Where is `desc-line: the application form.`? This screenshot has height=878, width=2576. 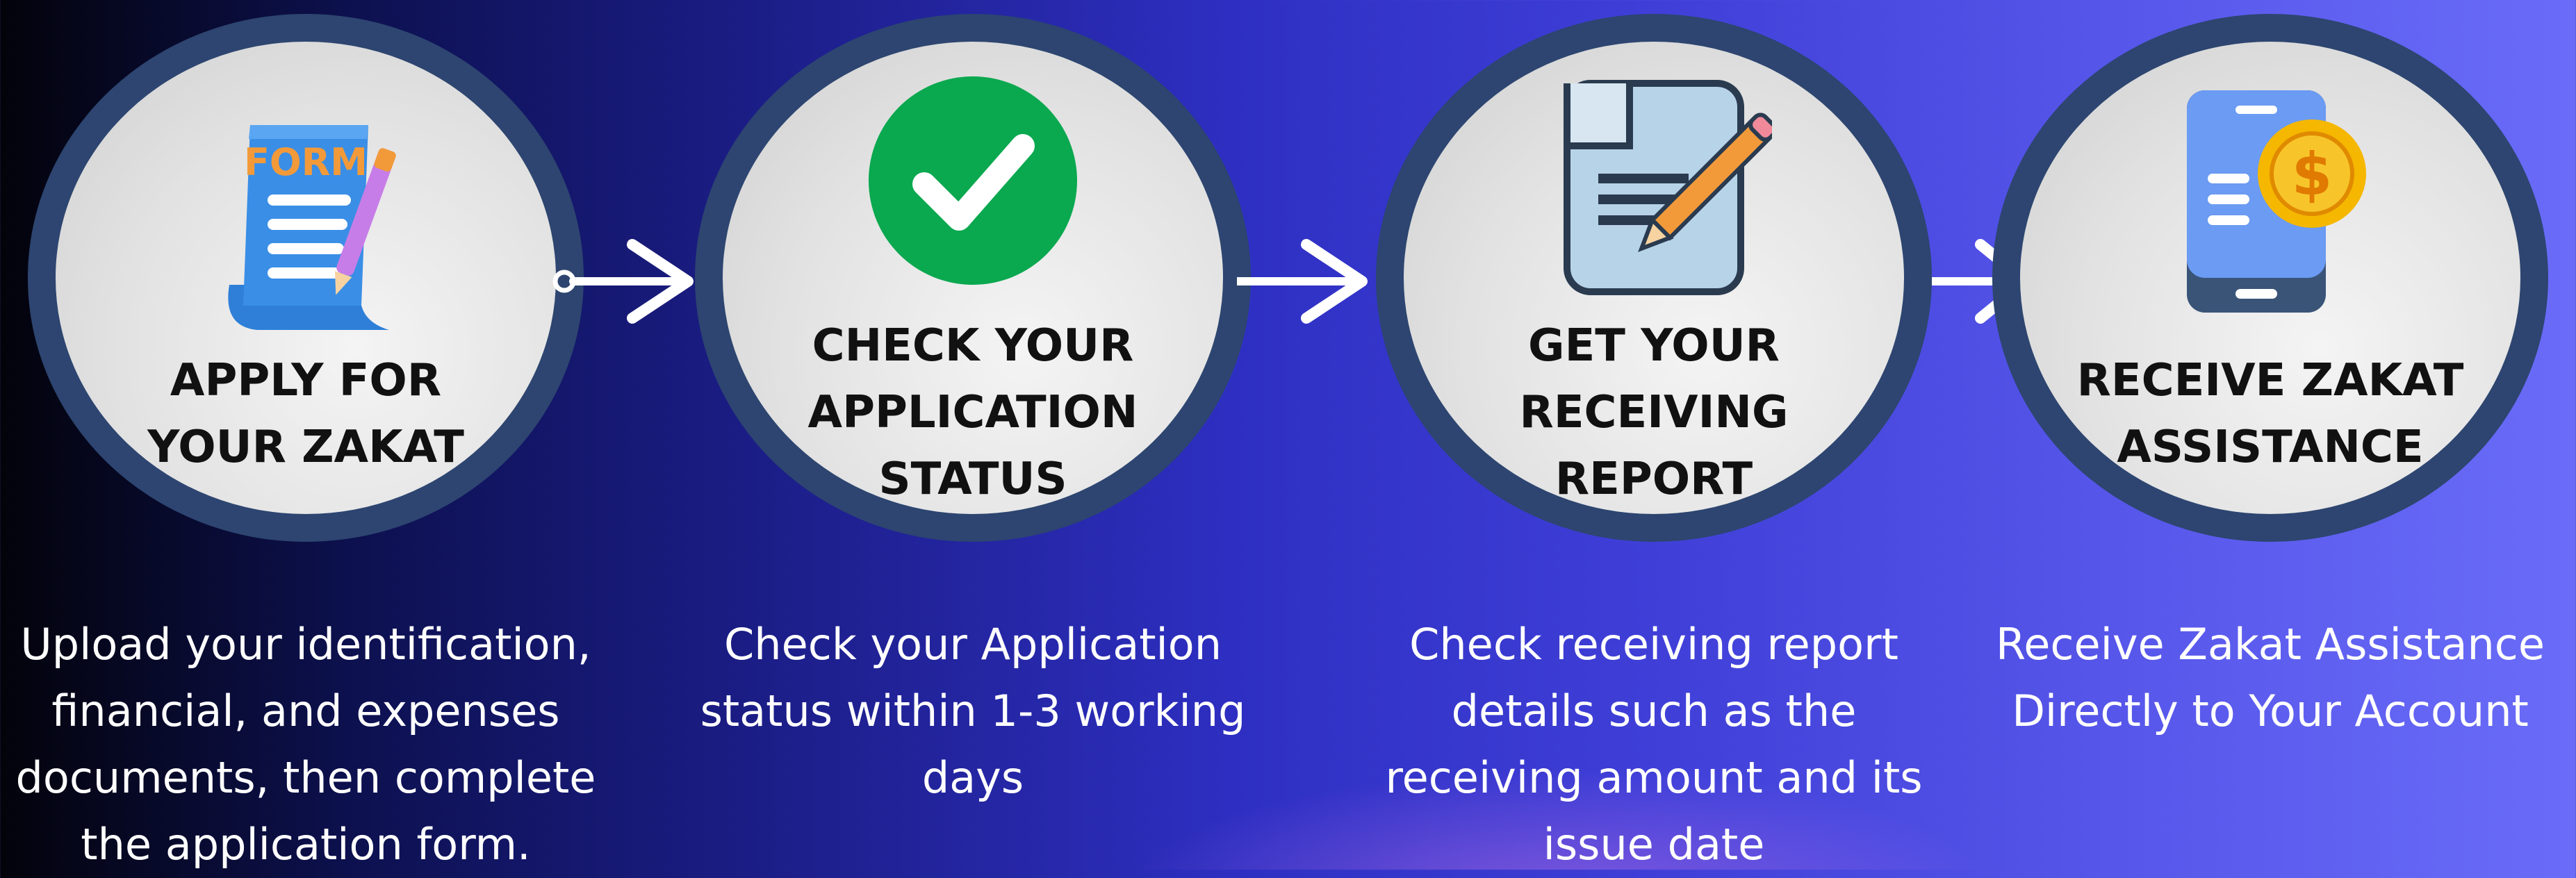 desc-line: the application form. is located at coordinates (306, 844).